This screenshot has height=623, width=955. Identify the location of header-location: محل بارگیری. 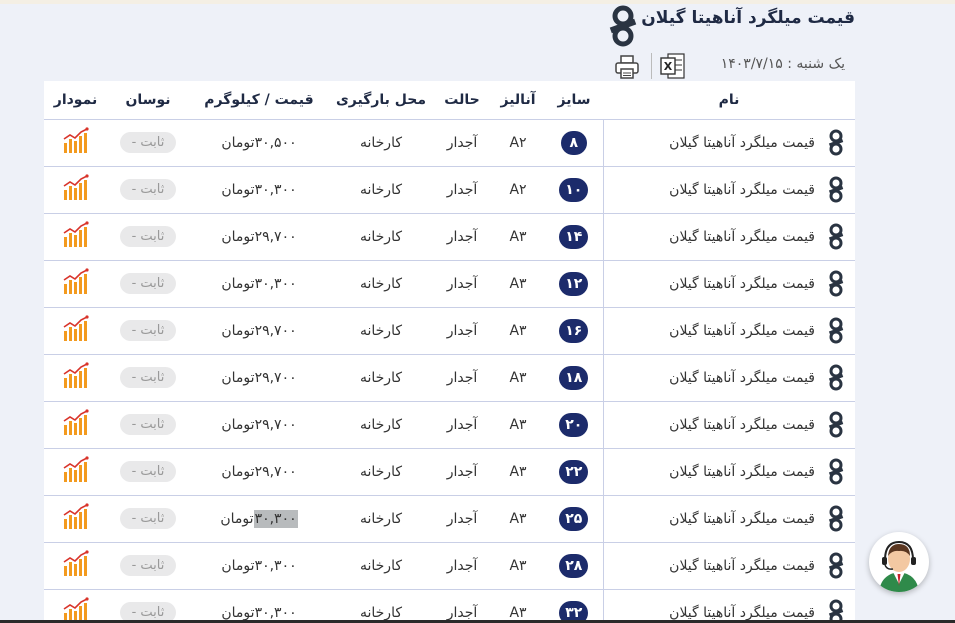
(381, 100).